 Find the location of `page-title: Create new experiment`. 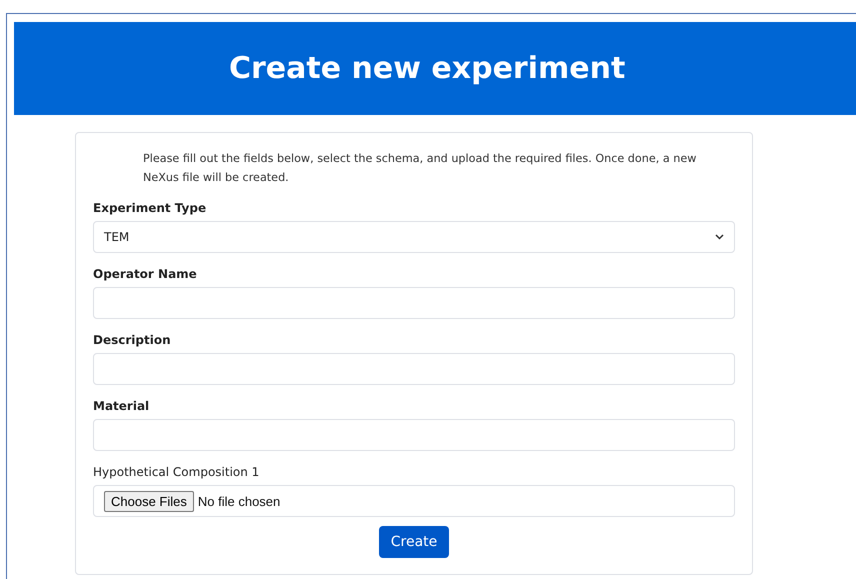

page-title: Create new experiment is located at coordinates (427, 68).